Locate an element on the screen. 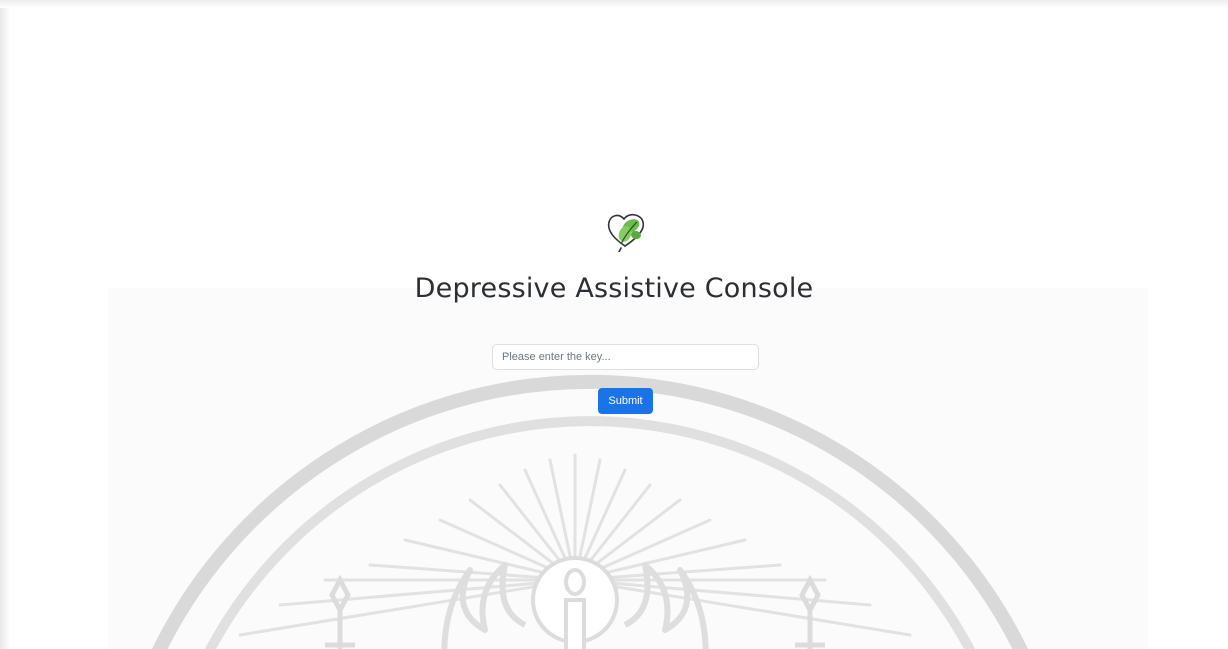 The width and height of the screenshot is (1228, 649). leaf-heart-icon is located at coordinates (626, 232).